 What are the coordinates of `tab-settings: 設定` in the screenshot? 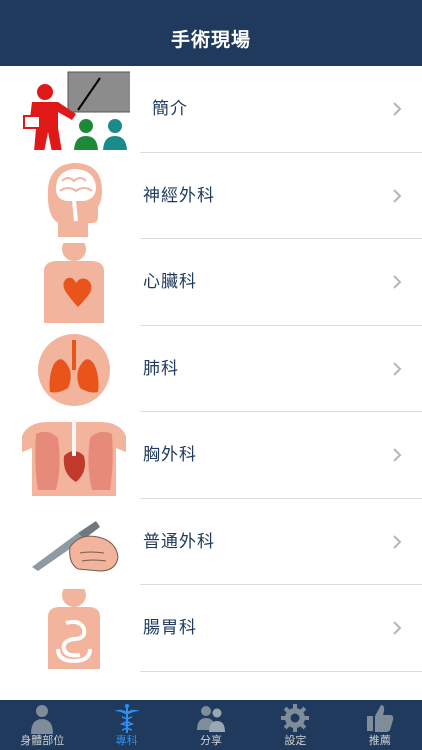 It's located at (295, 725).